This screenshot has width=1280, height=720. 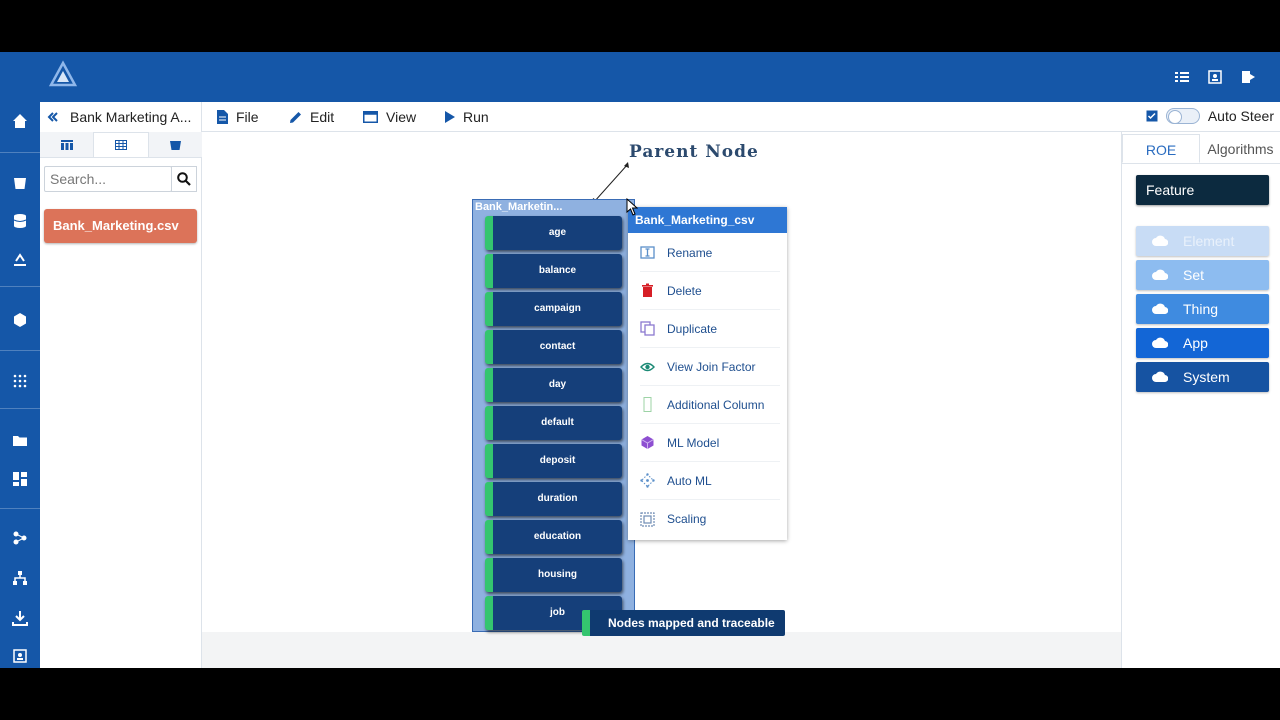 I want to click on menu-item-ml-model: ML Model, so click(x=710, y=443).